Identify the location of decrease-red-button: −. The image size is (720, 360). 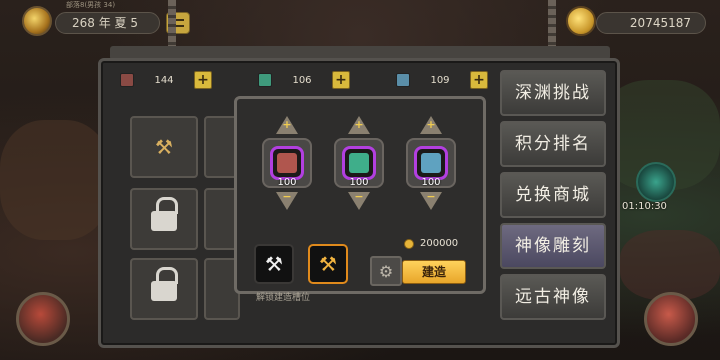
(287, 200).